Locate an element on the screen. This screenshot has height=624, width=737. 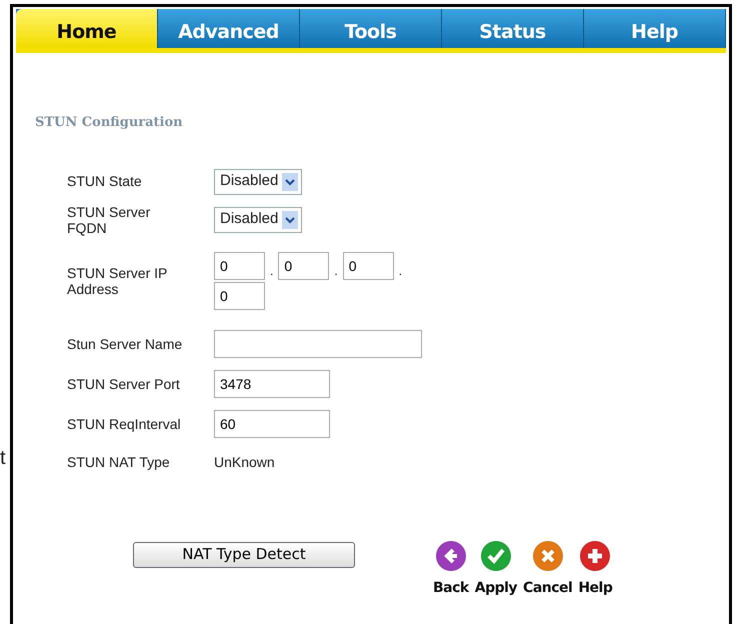
plus-icon is located at coordinates (595, 556).